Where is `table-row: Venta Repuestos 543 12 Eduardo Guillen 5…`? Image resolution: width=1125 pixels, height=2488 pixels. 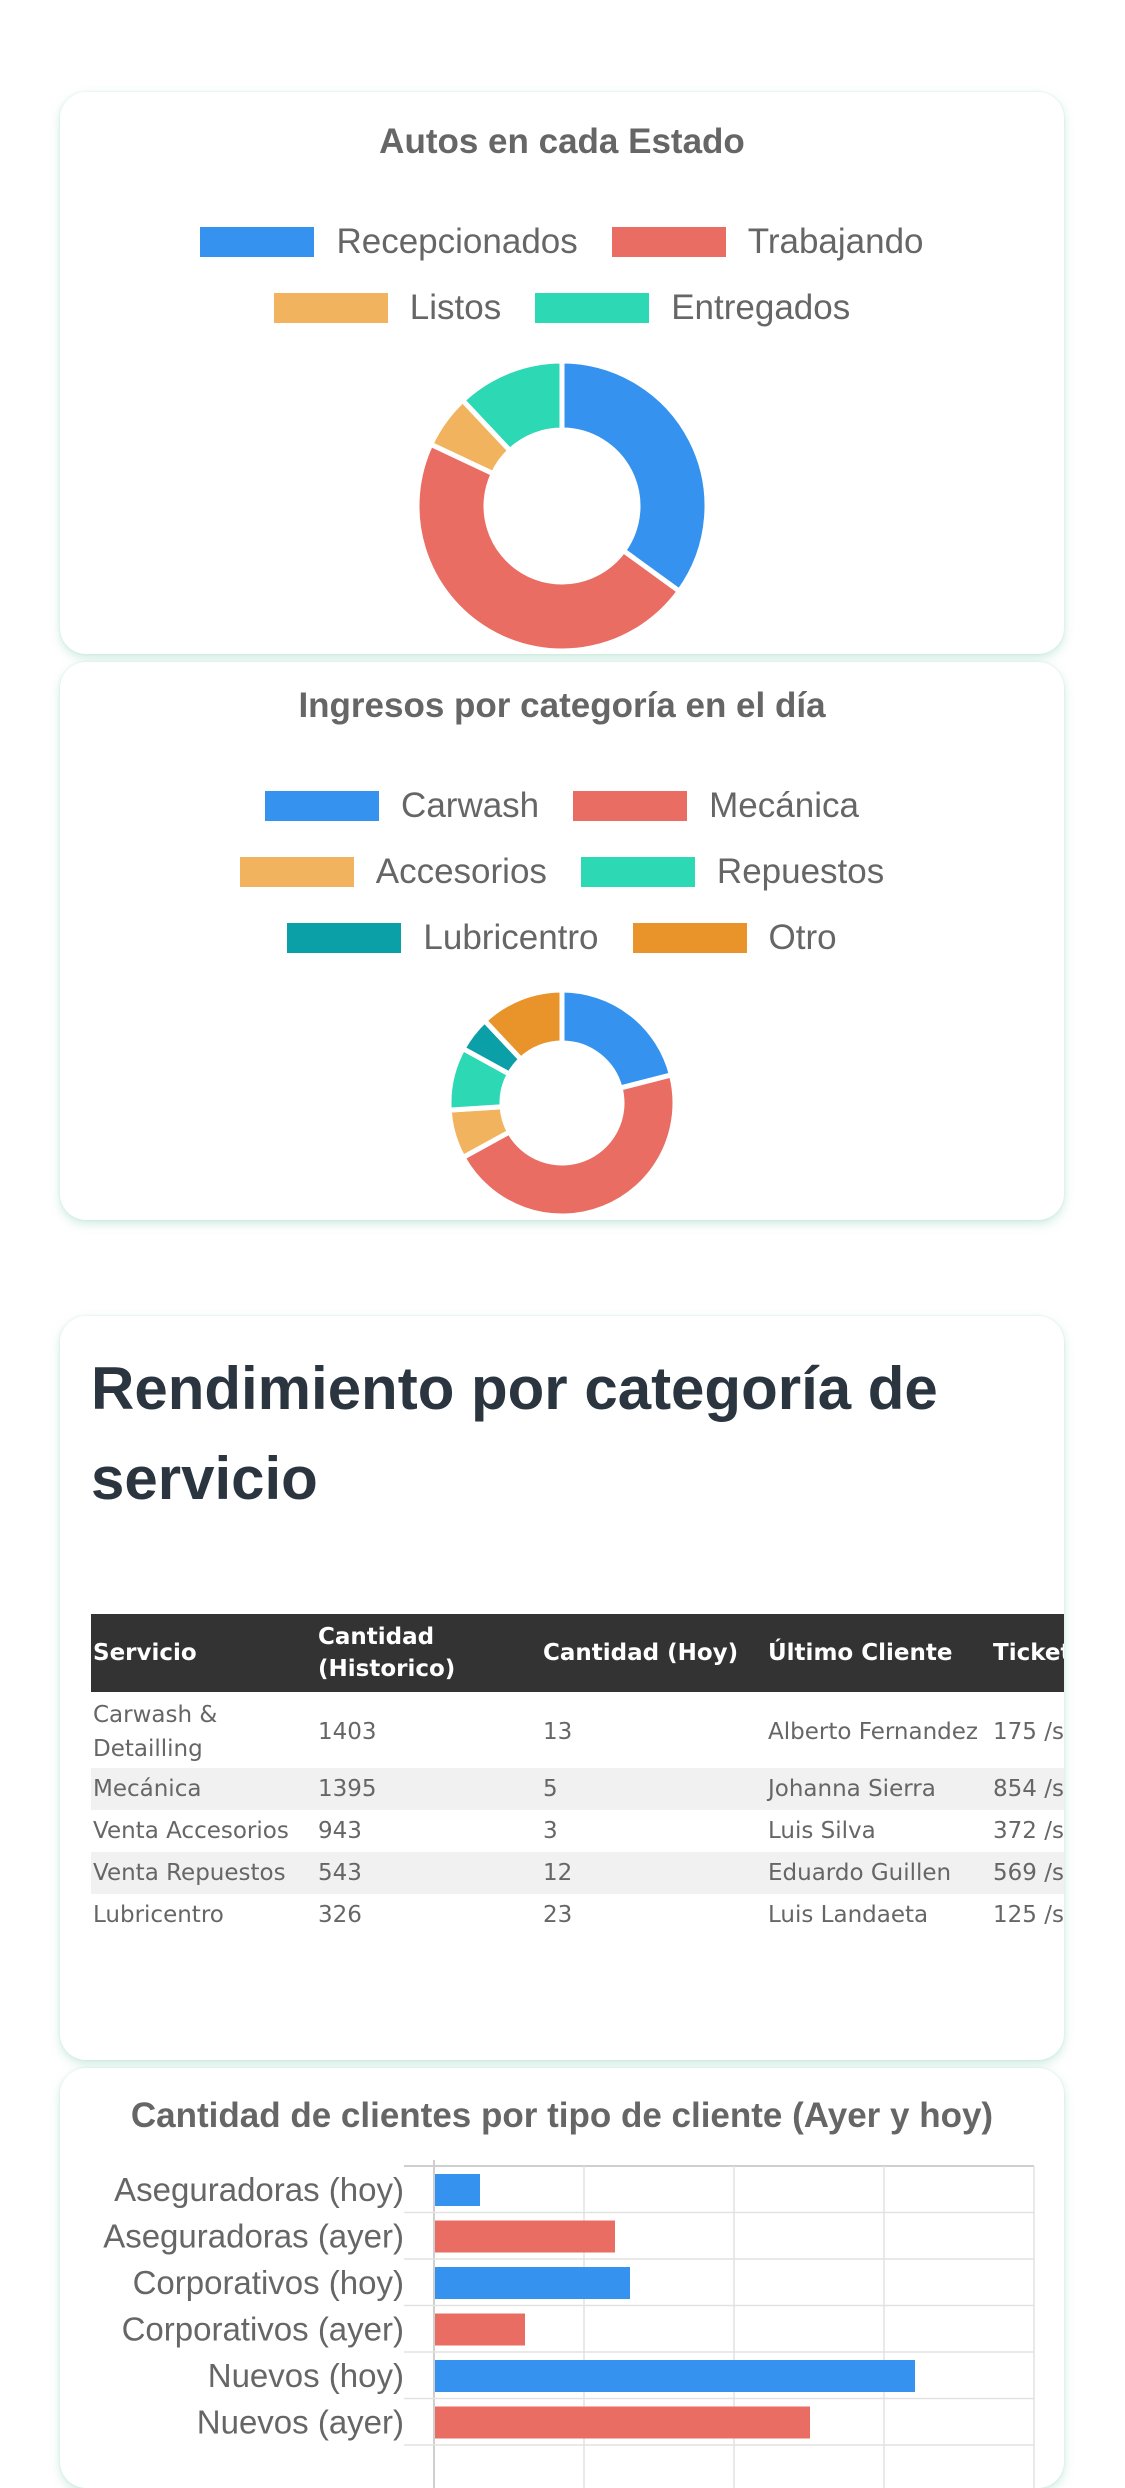
table-row: Venta Repuestos 543 12 Eduardo Guillen 5… is located at coordinates (577, 1873).